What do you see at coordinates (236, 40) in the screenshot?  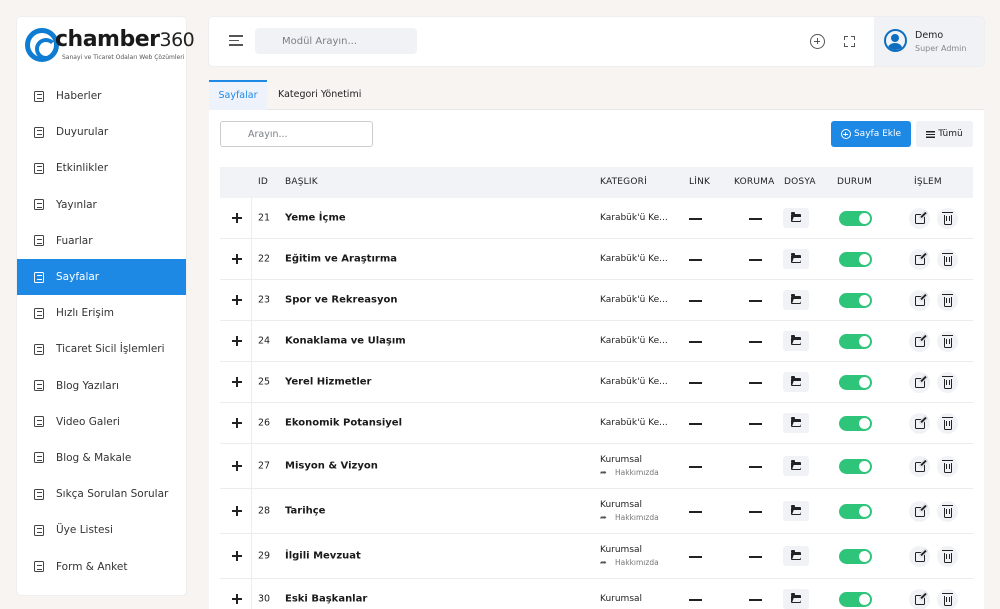 I see `menu-toggle-icon` at bounding box center [236, 40].